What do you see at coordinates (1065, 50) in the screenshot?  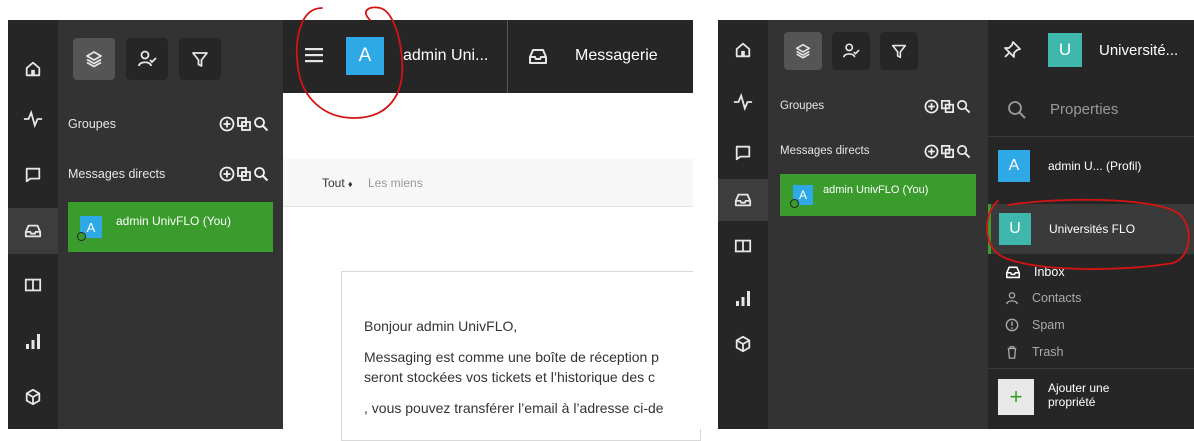 I see `property-avatar: U` at bounding box center [1065, 50].